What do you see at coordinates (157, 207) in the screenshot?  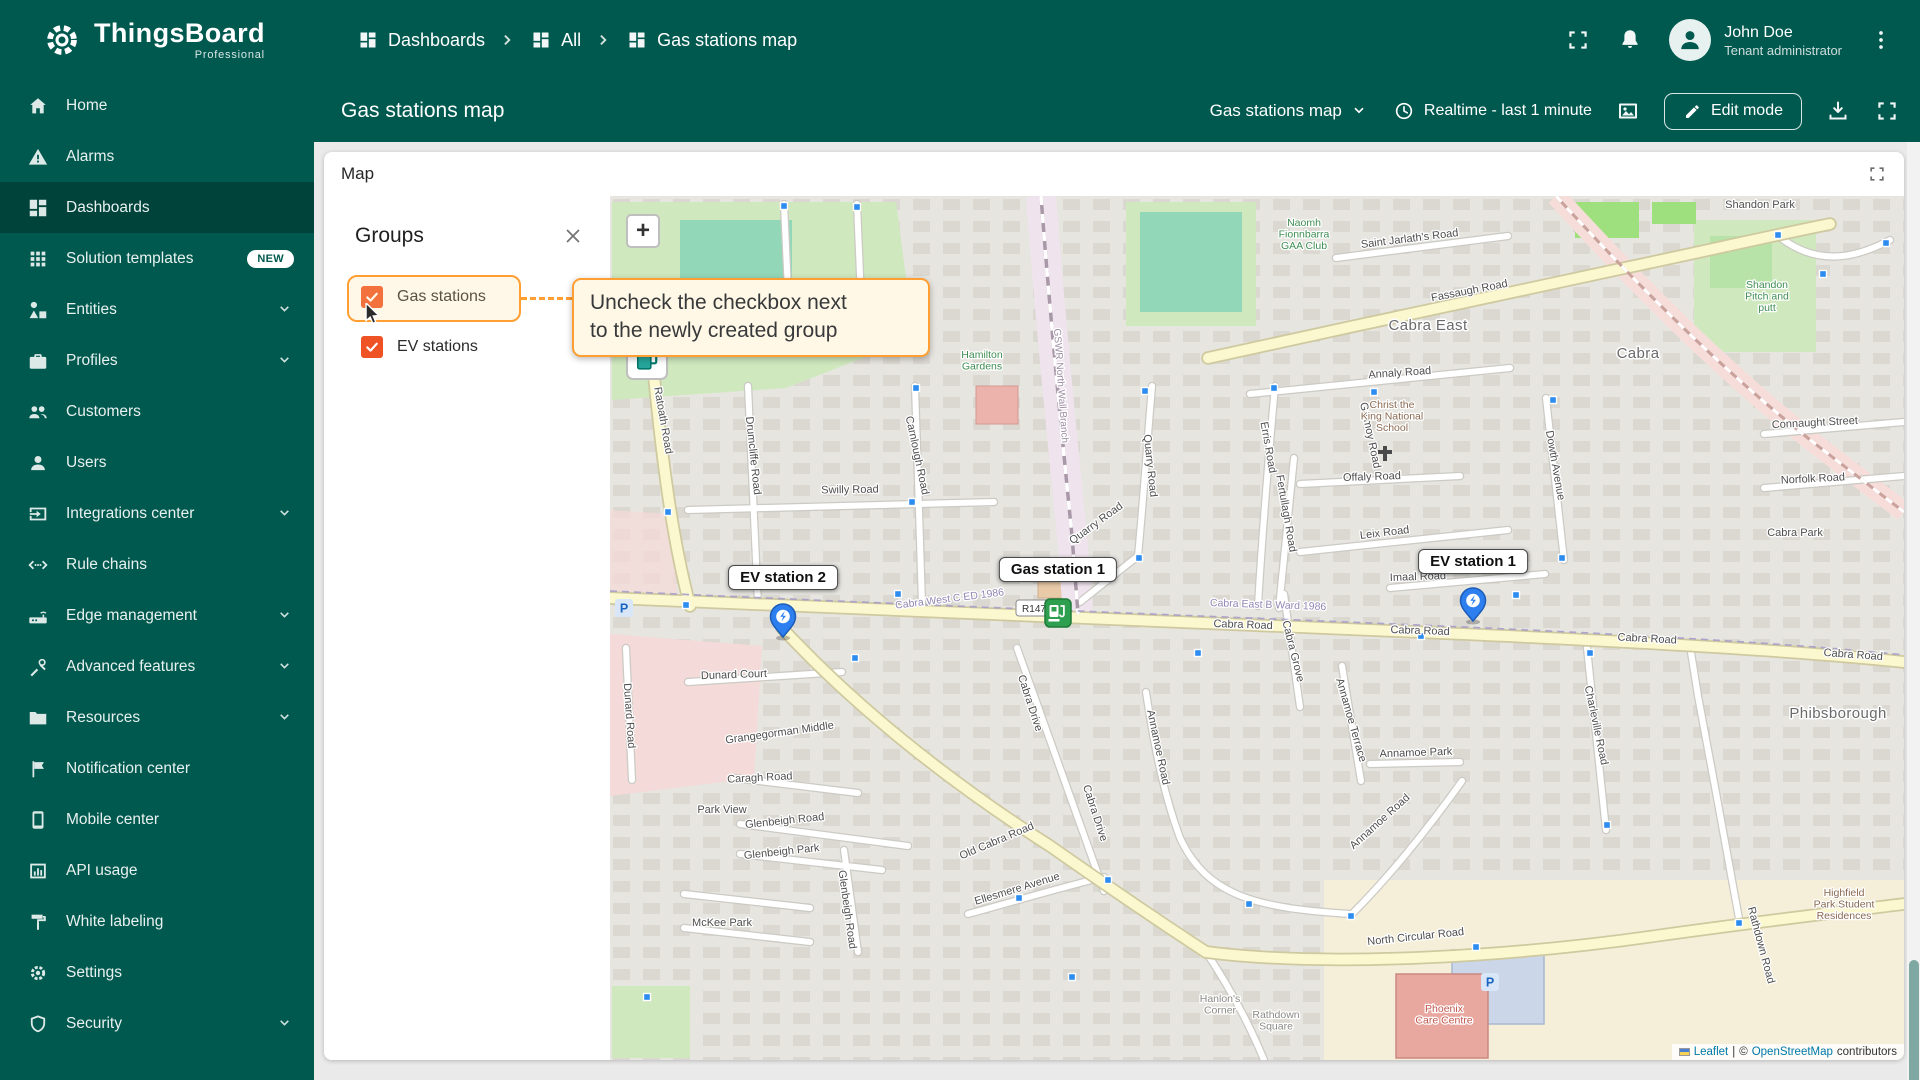 I see `sidebar-item-dashboards: Dashboards` at bounding box center [157, 207].